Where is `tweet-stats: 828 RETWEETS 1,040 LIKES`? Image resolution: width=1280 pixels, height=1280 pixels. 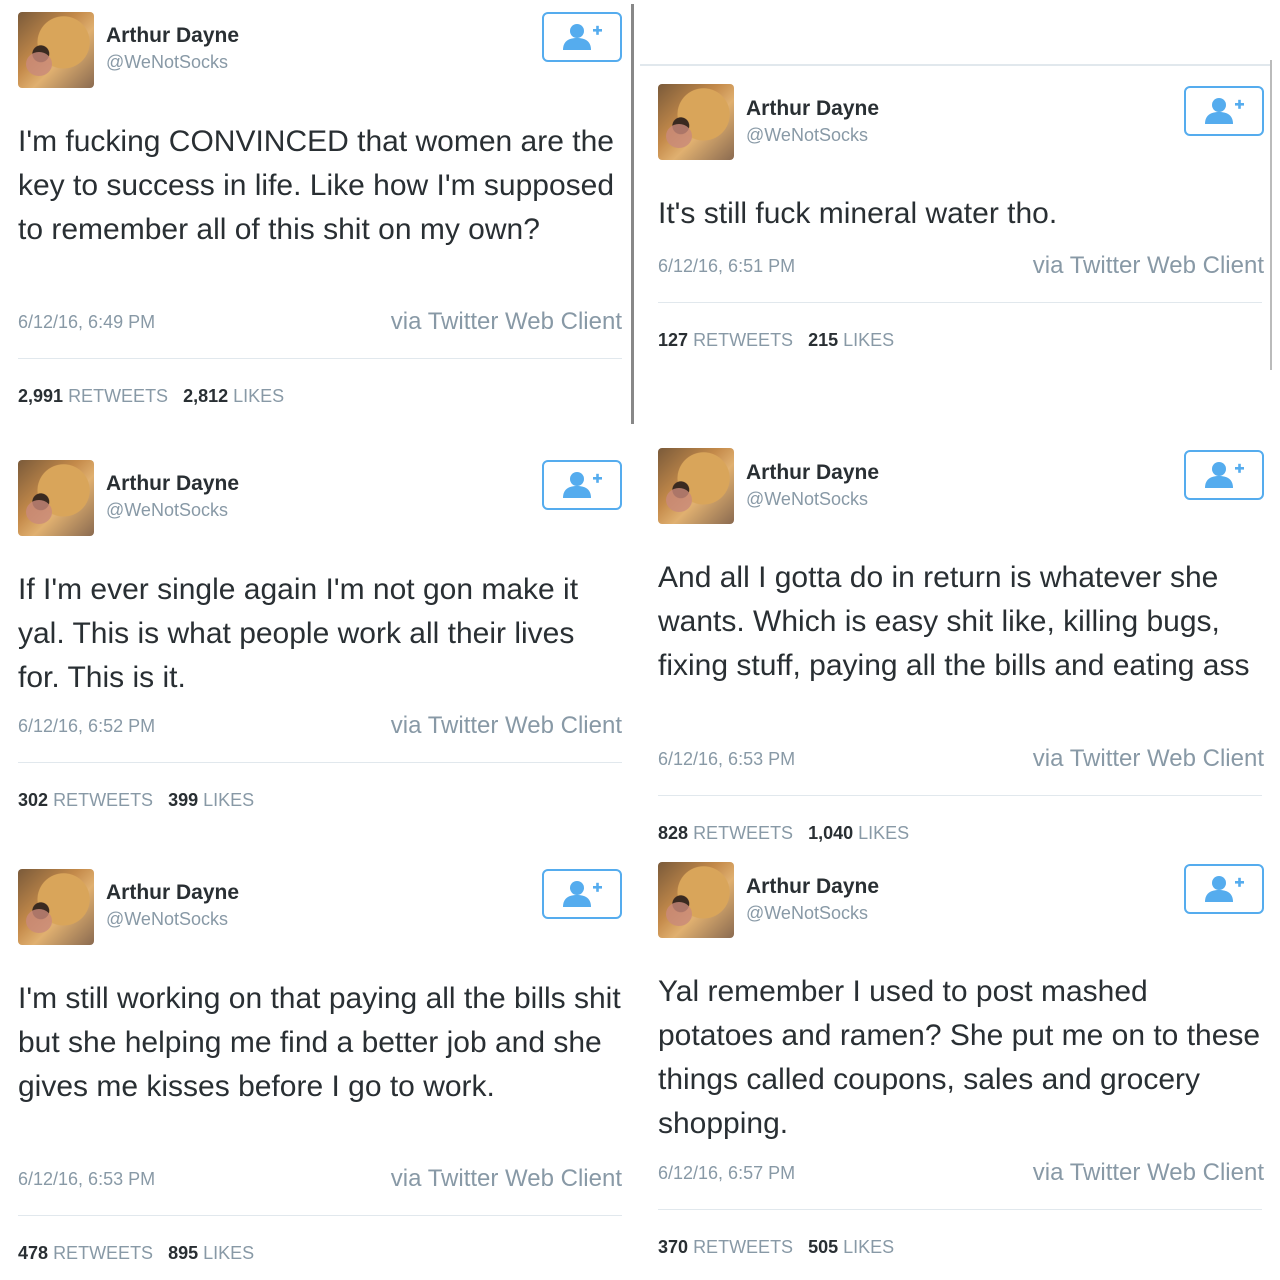 tweet-stats: 828 RETWEETS 1,040 LIKES is located at coordinates (783, 833).